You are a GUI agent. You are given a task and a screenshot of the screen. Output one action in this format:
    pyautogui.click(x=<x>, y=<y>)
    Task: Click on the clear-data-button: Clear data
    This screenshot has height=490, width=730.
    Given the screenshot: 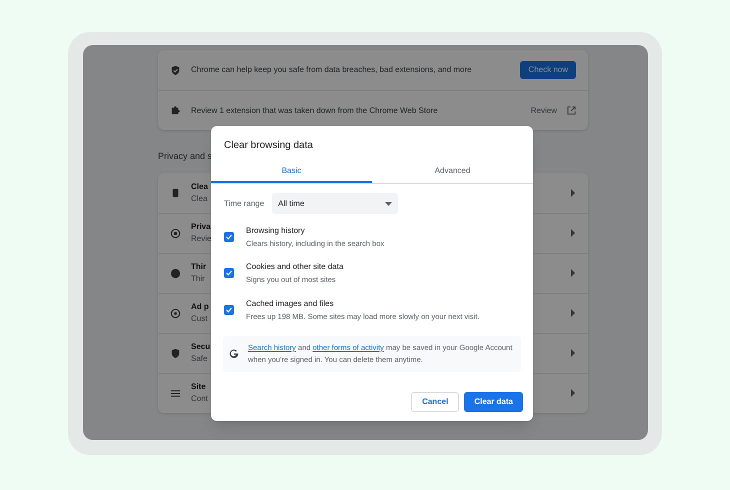 What is the action you would take?
    pyautogui.click(x=493, y=402)
    